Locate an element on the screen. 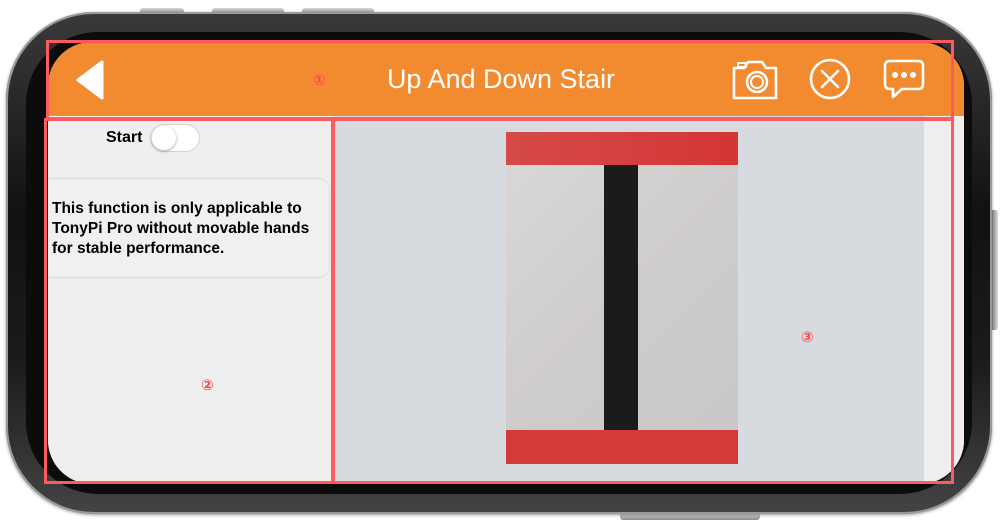  app-header: Up And Down Stair is located at coordinates (506, 79).